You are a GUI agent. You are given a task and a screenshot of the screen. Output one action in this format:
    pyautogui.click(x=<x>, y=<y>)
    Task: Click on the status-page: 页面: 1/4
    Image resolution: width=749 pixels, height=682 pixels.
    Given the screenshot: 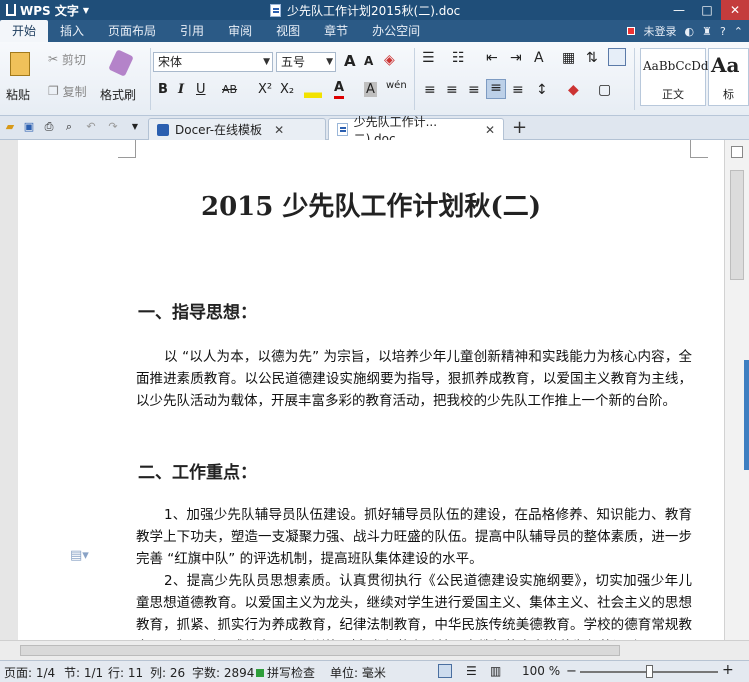 What is the action you would take?
    pyautogui.click(x=29, y=672)
    